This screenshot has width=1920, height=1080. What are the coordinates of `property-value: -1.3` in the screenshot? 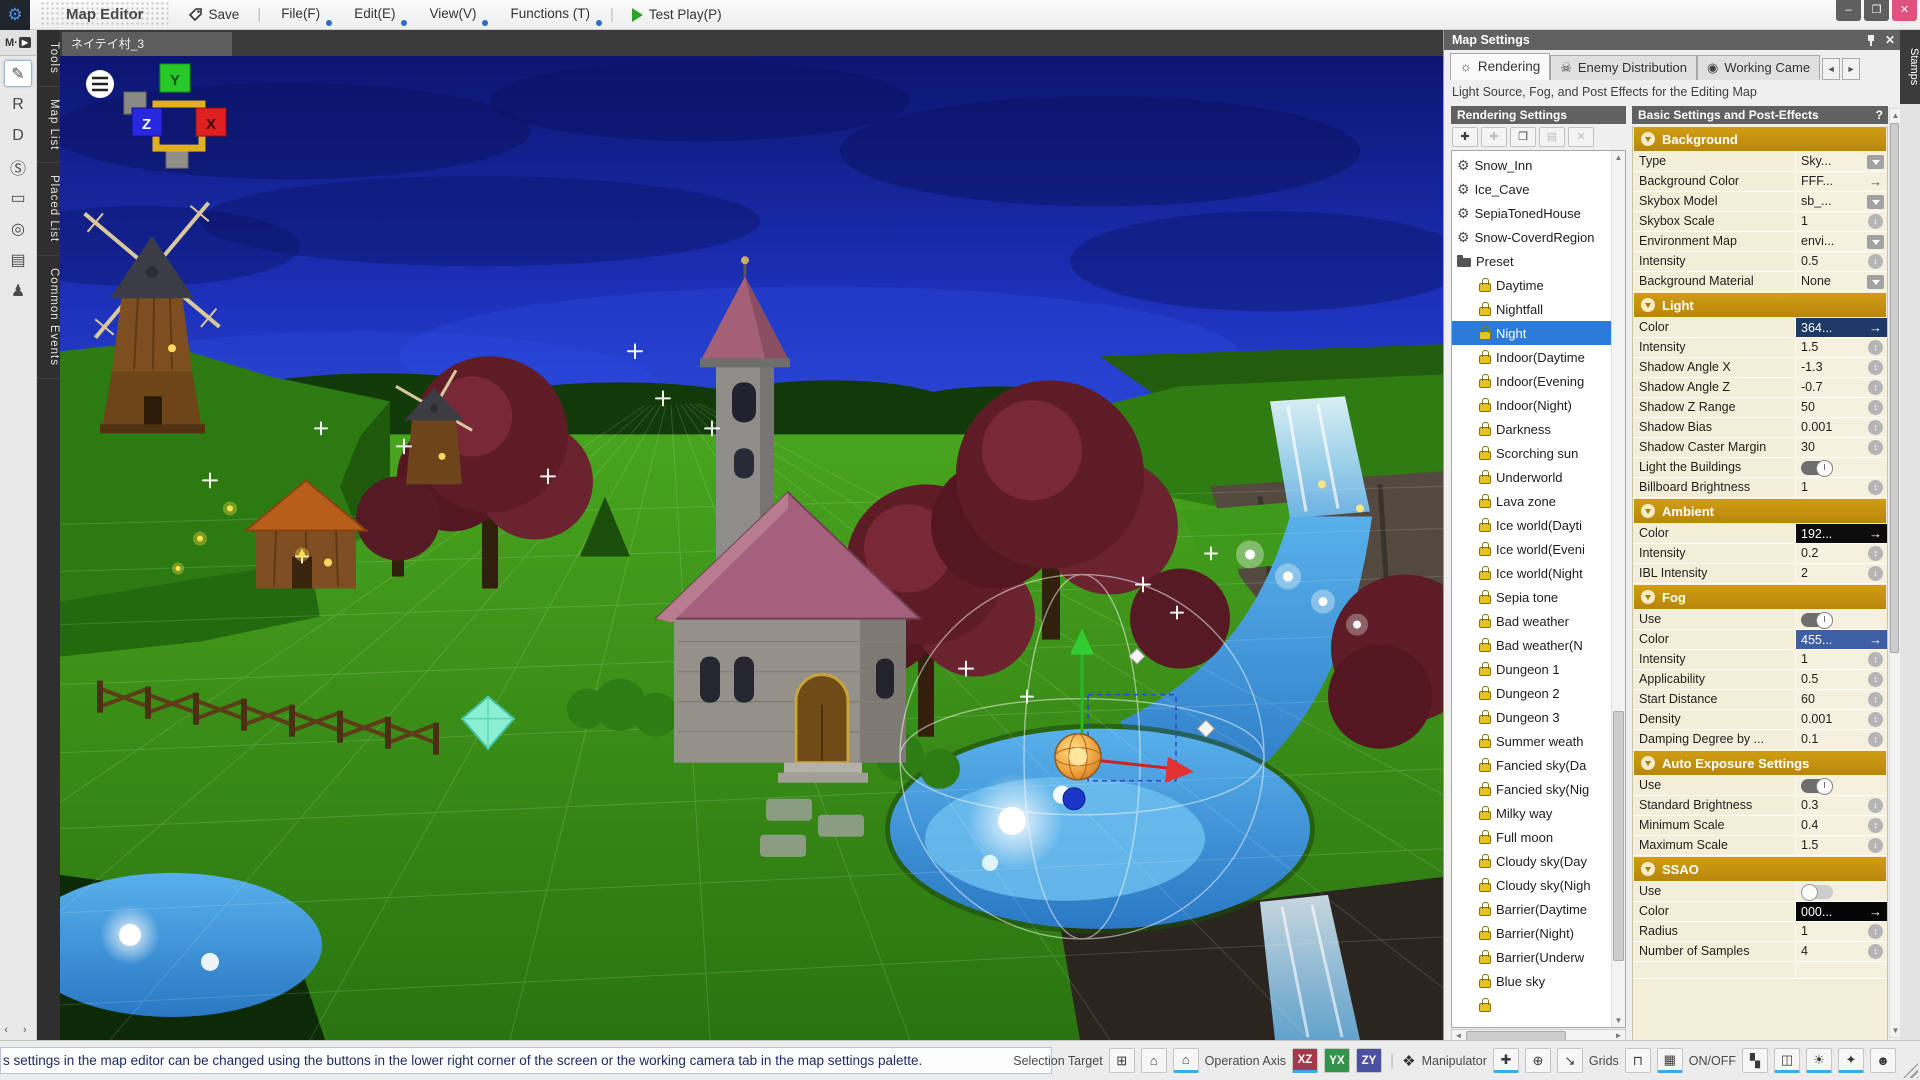 It's located at (1830, 367).